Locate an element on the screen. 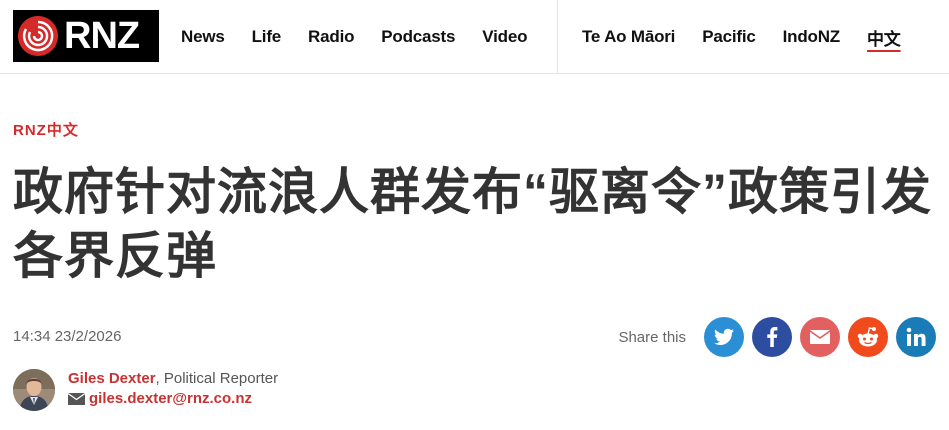  email-icon is located at coordinates (820, 337).